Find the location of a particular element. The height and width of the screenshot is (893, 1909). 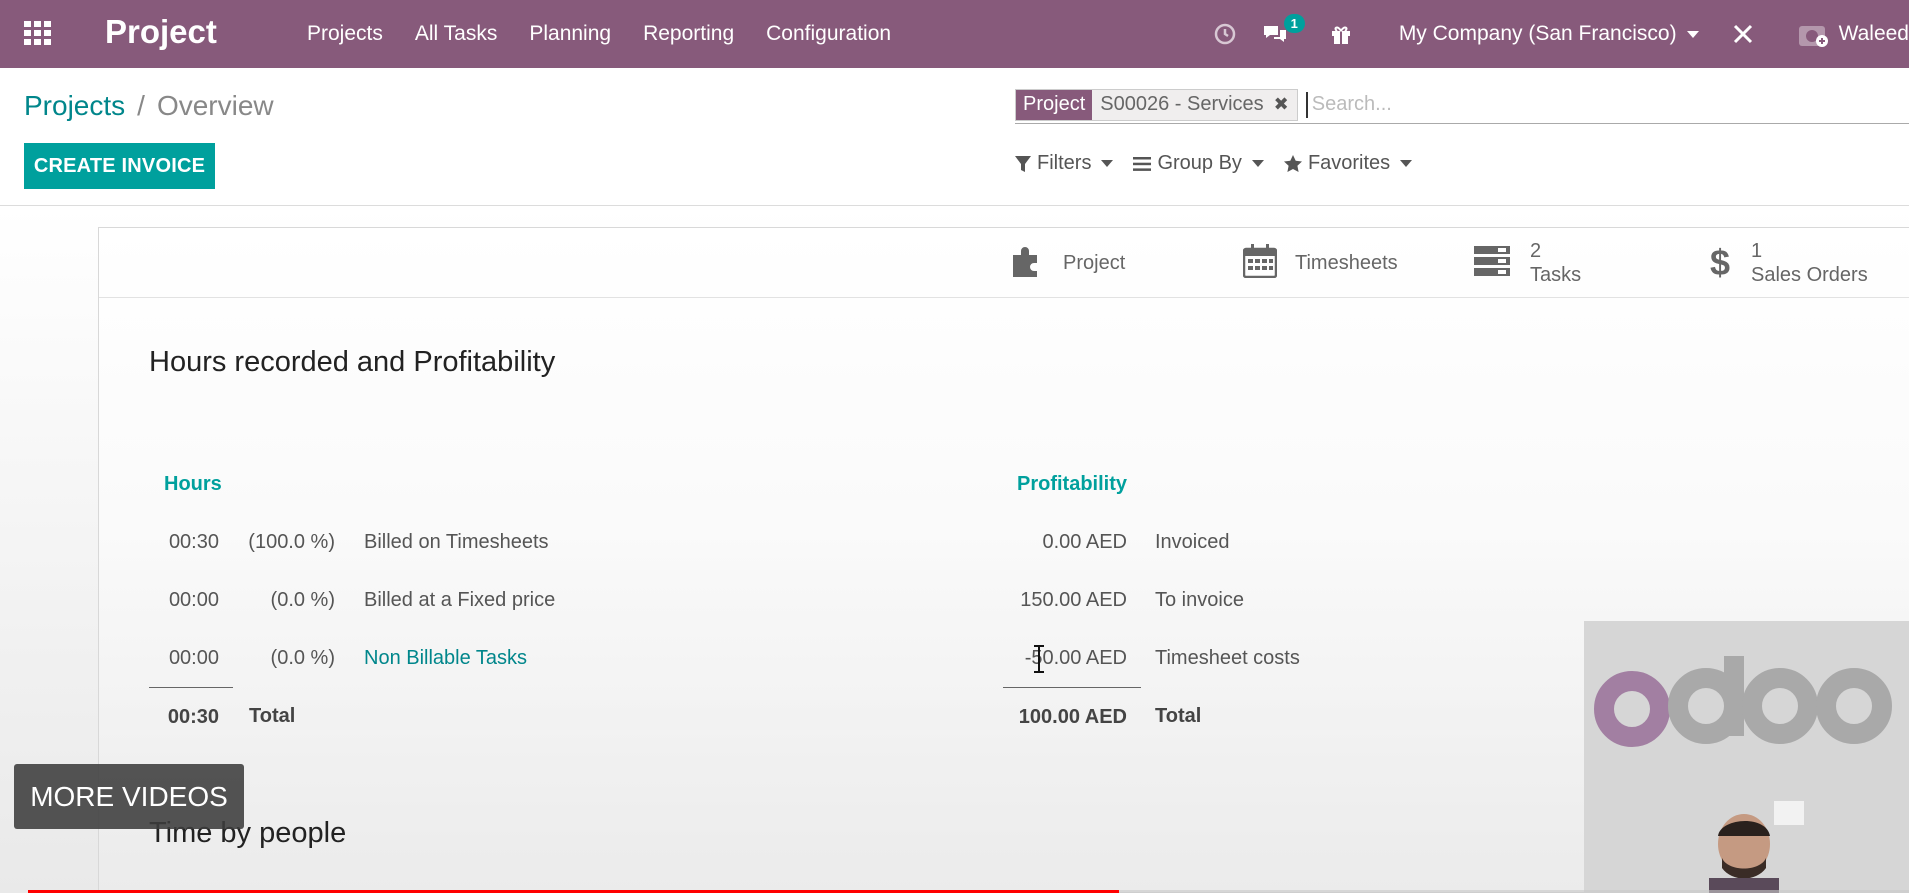

facet-category: Project is located at coordinates (1054, 104).